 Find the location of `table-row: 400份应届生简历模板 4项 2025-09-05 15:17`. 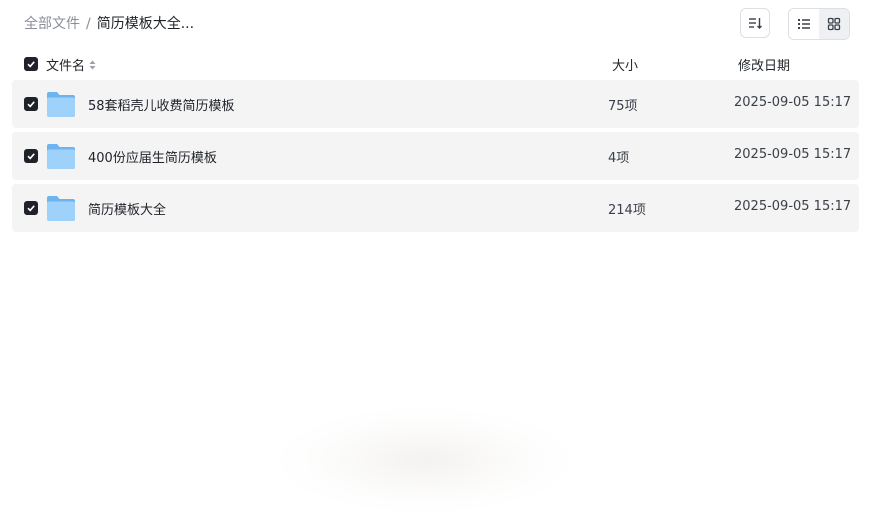

table-row: 400份应届生简历模板 4项 2025-09-05 15:17 is located at coordinates (435, 156).